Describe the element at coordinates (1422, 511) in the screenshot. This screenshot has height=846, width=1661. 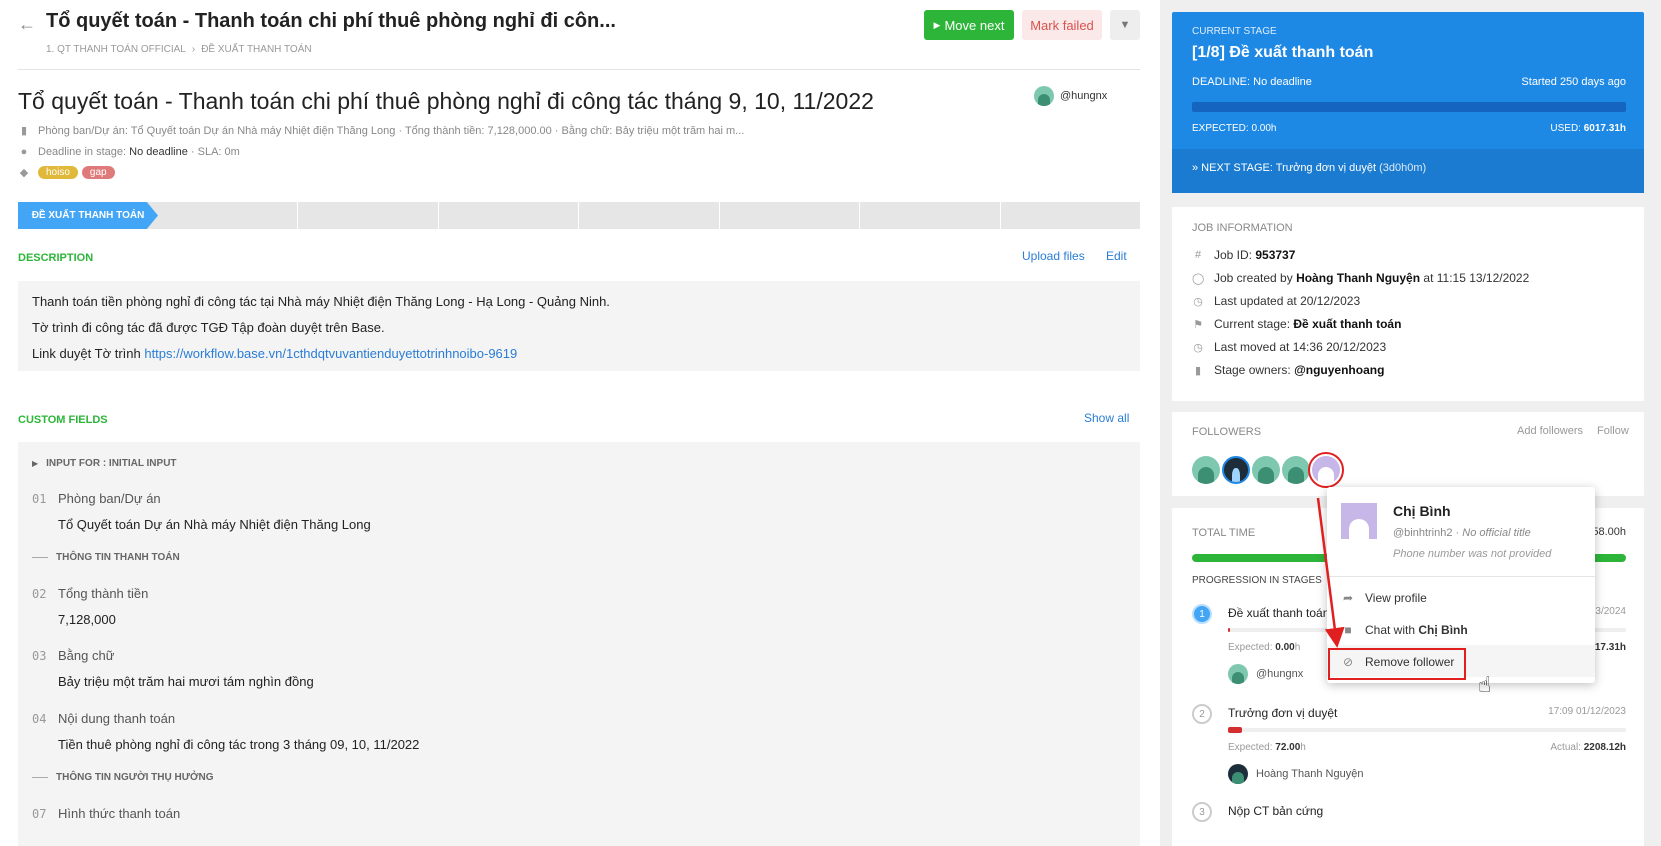
I see `popup-name: Chị Bình` at that location.